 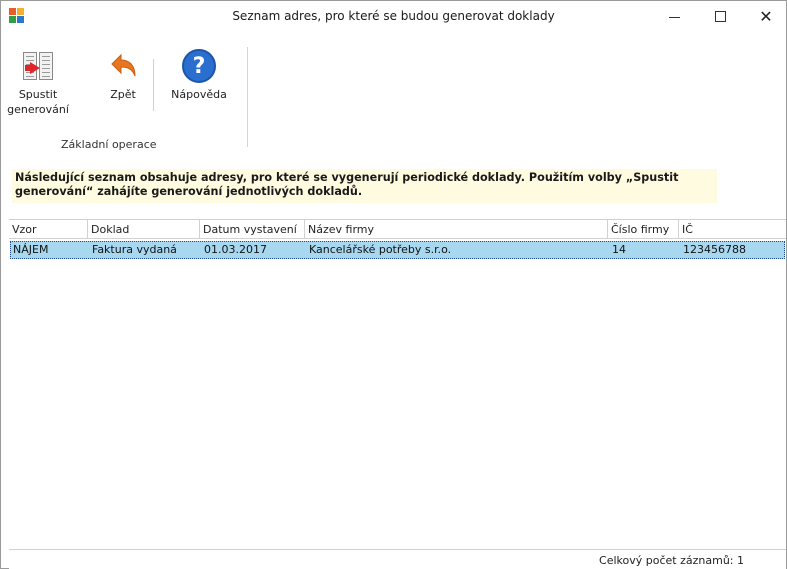 I want to click on close-icon: ✕, so click(x=766, y=16).